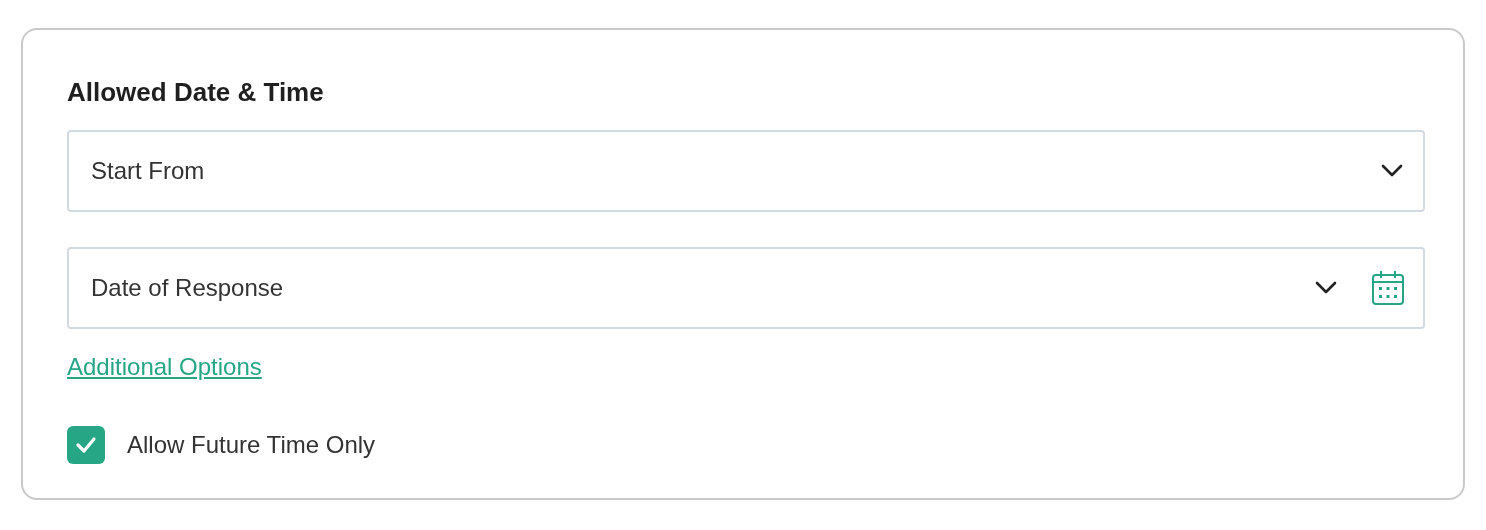  Describe the element at coordinates (746, 171) in the screenshot. I see `select-field: Start From` at that location.